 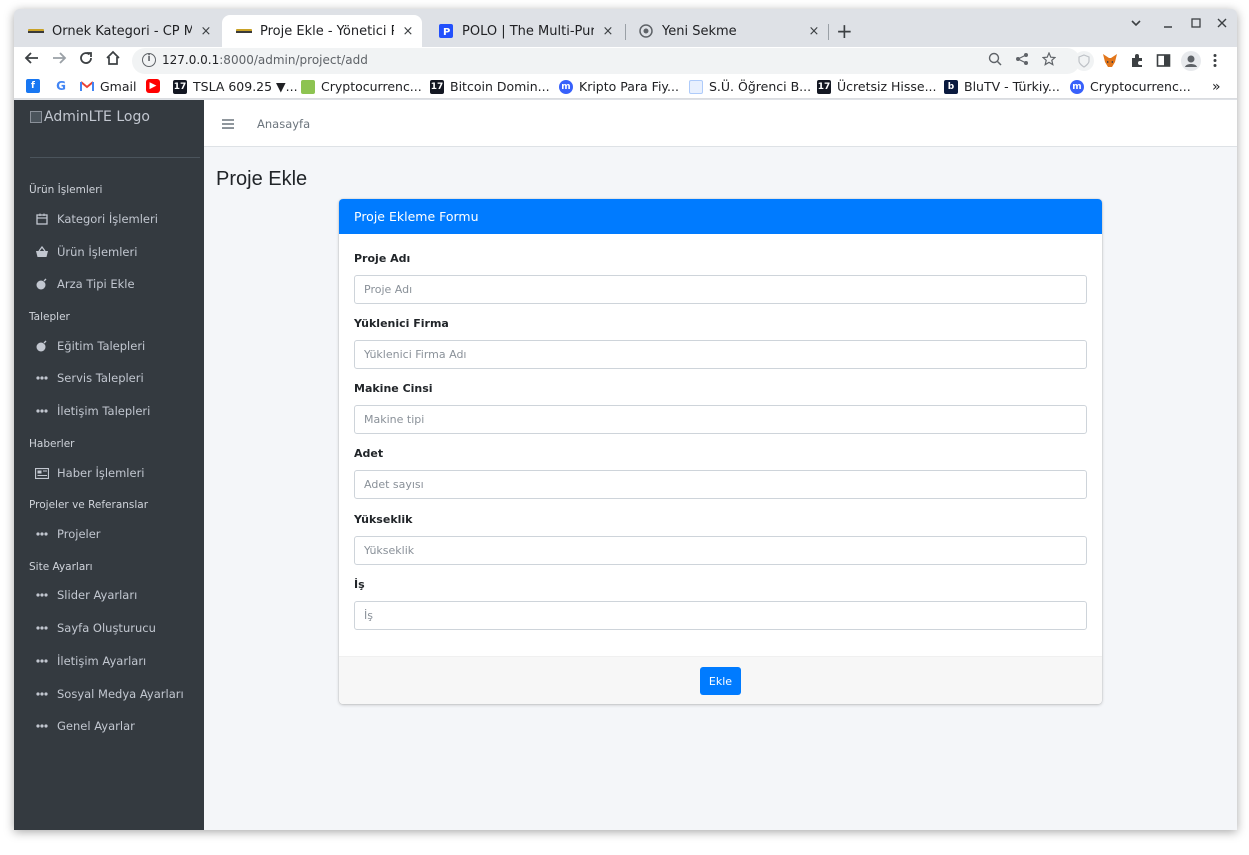 What do you see at coordinates (1163, 60) in the screenshot?
I see `side-panel-icon` at bounding box center [1163, 60].